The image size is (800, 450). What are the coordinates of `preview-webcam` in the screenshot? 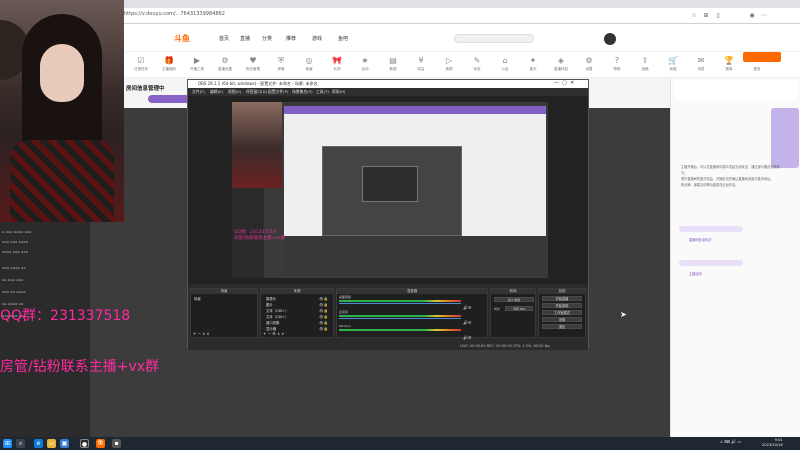 It's located at (257, 145).